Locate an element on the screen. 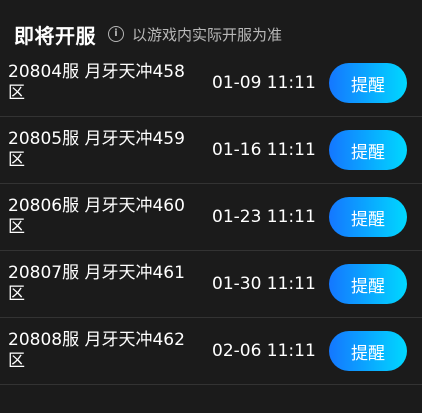 Image resolution: width=422 pixels, height=413 pixels. server-open-time: 01-23 11:11 is located at coordinates (264, 217).